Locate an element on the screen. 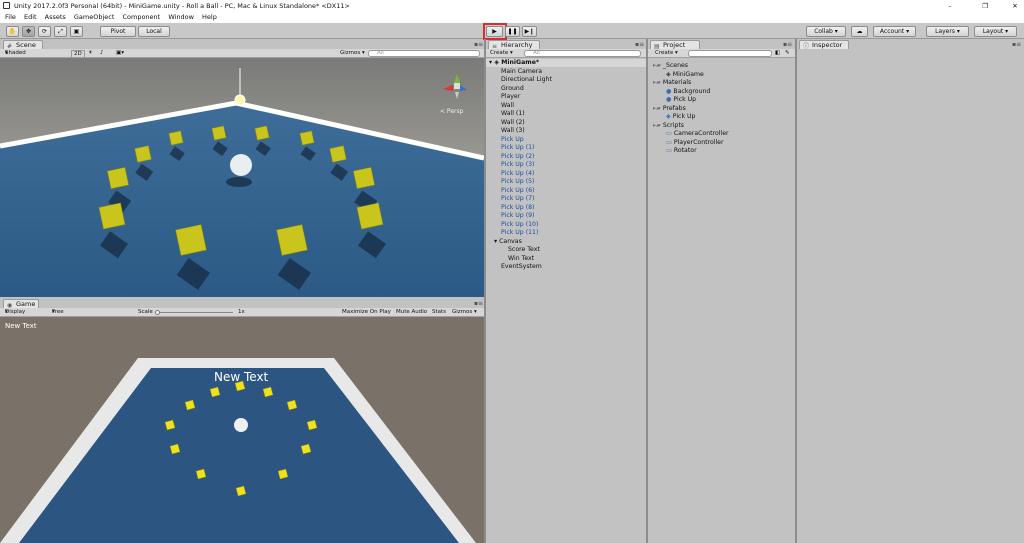 The width and height of the screenshot is (1024, 543). project-item-script: ▭ PlayerController is located at coordinates (695, 143).